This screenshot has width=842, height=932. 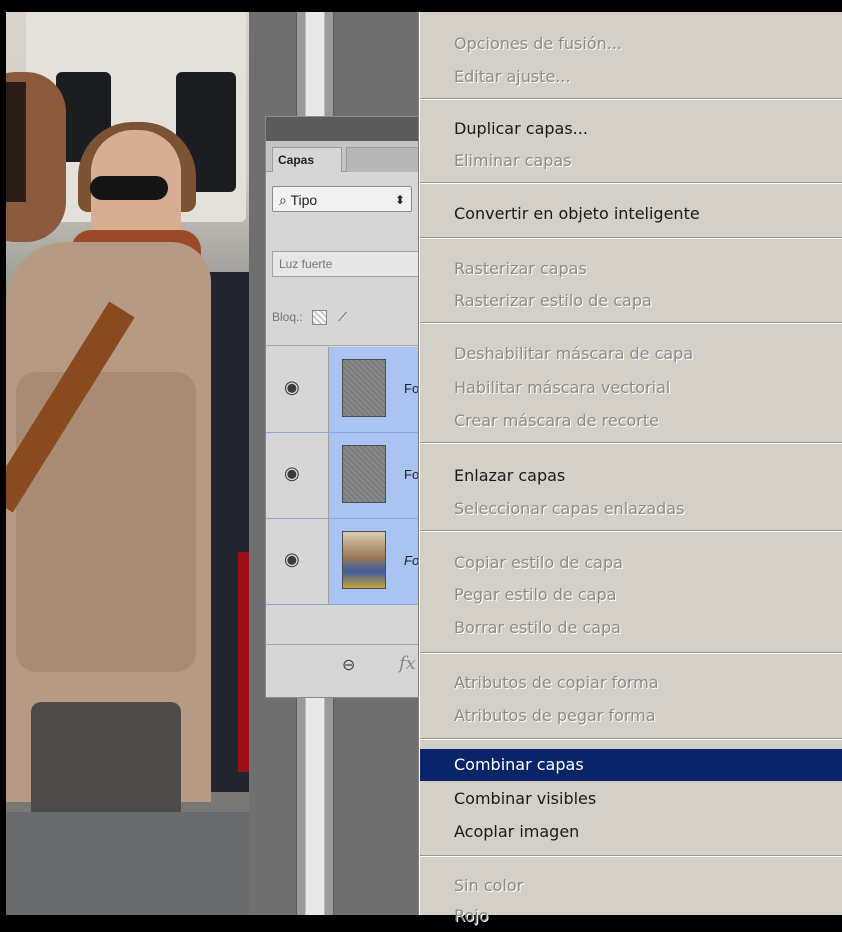 What do you see at coordinates (631, 421) in the screenshot?
I see `menu-item-create-clipping-mask: Crear máscara de recorte` at bounding box center [631, 421].